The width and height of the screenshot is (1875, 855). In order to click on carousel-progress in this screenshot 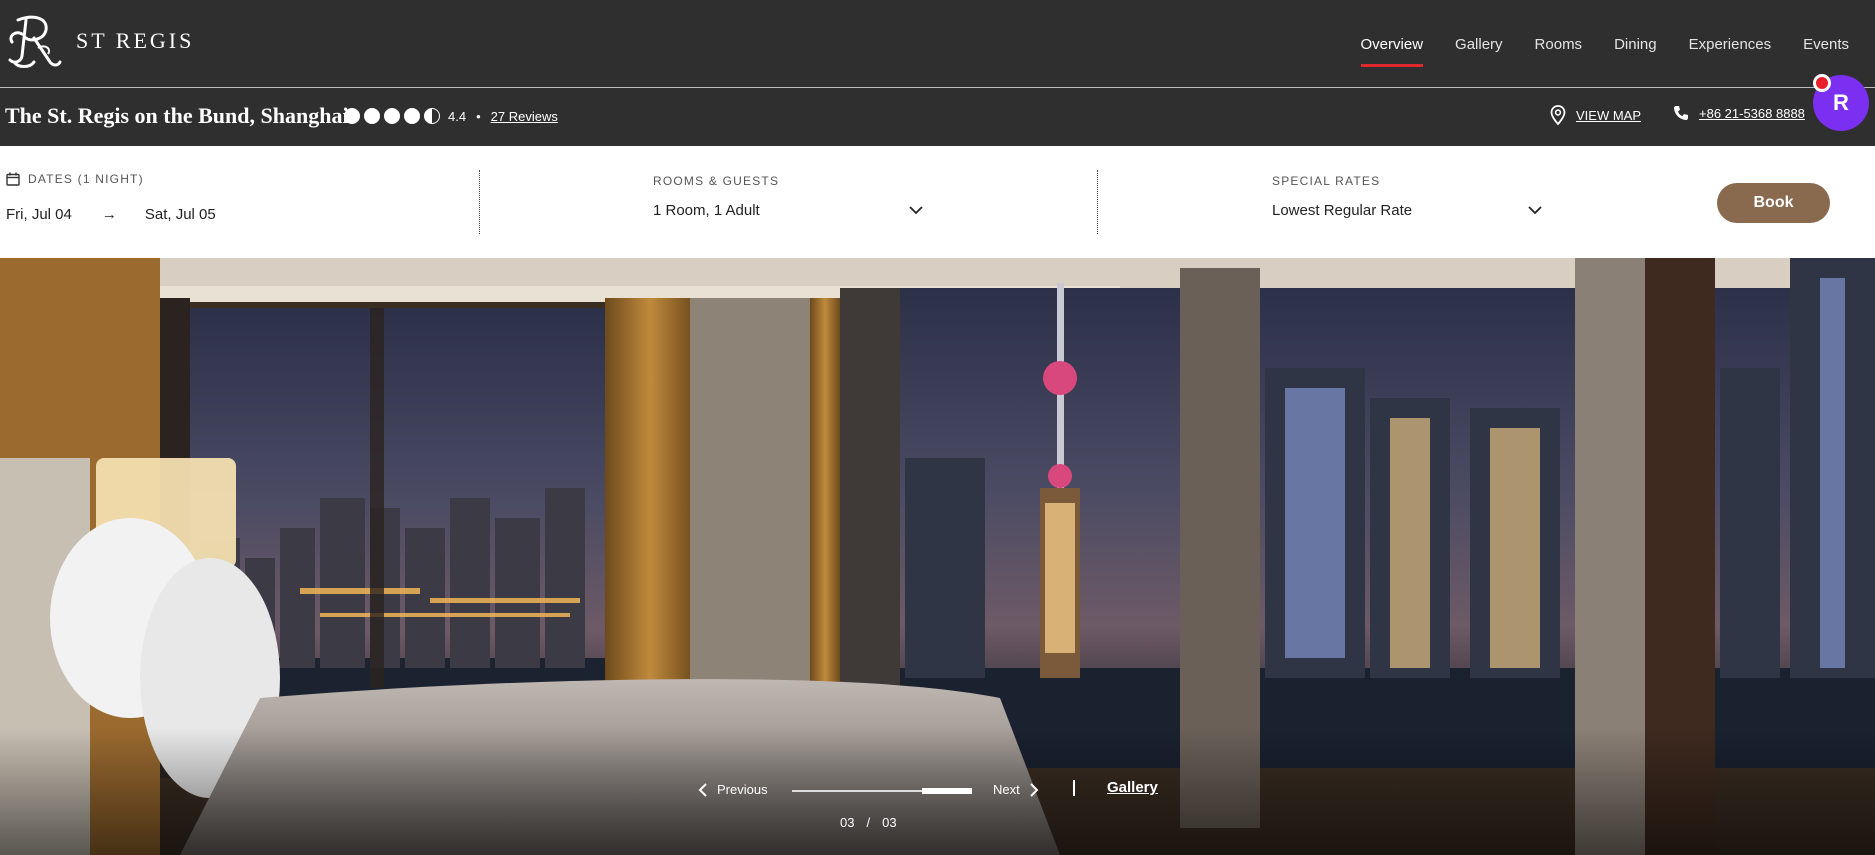, I will do `click(882, 791)`.